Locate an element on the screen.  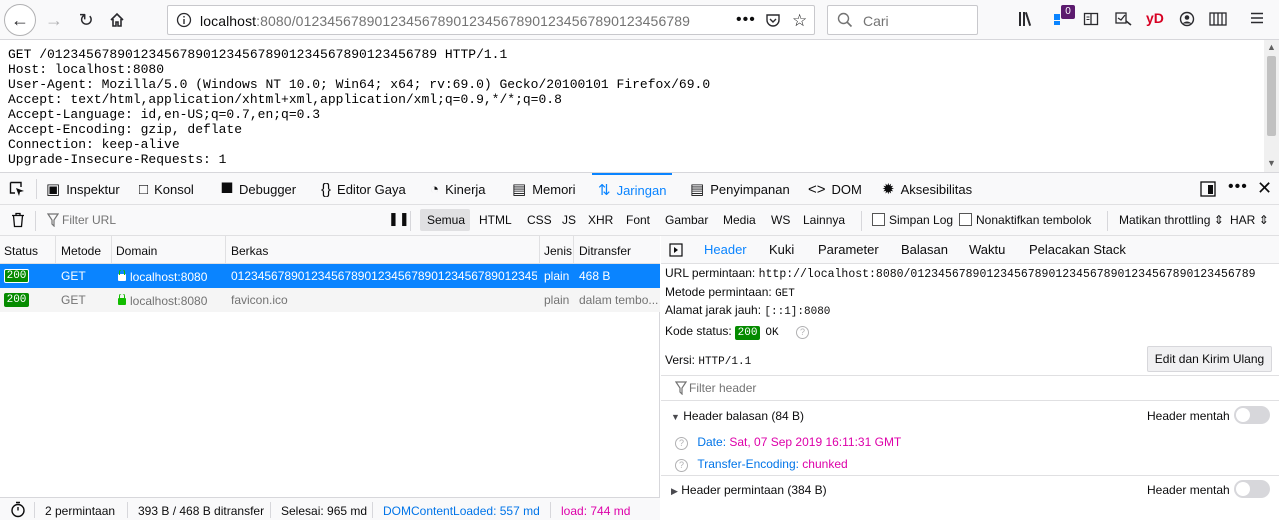
response-headers-section: ▼ Header balasan (84 B) is located at coordinates (737, 416).